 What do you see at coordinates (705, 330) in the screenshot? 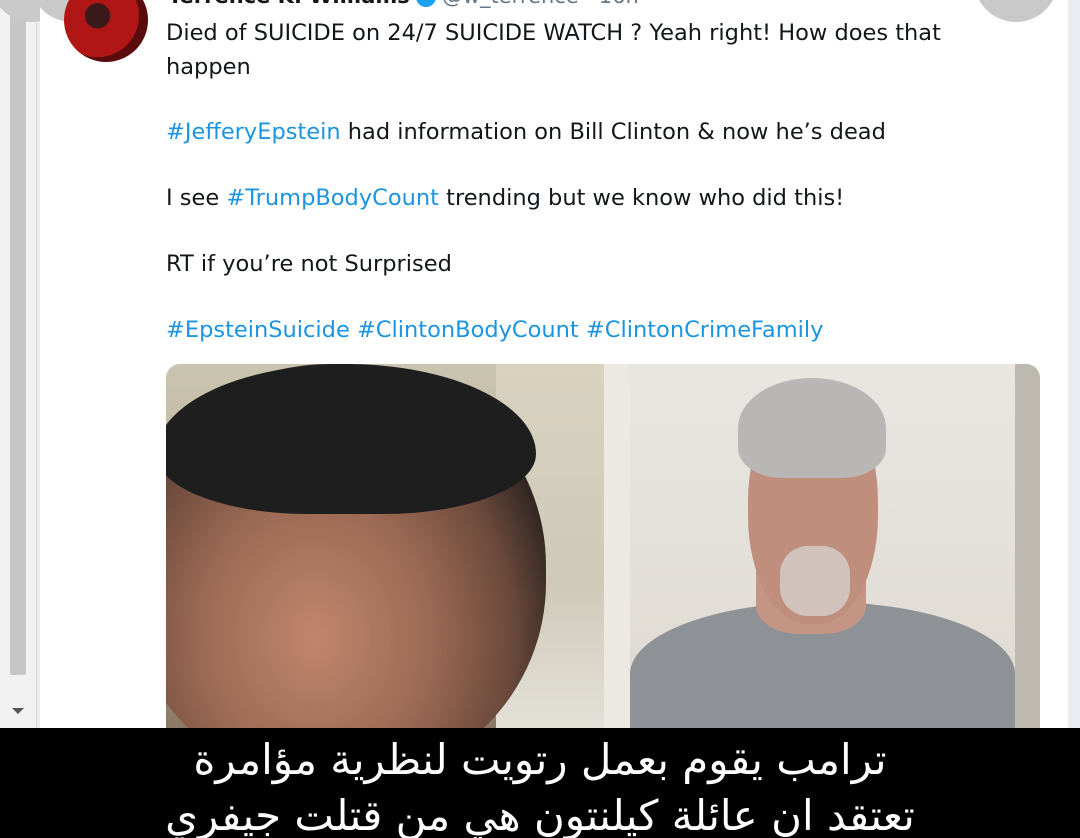
I see `hashtag-link: #ClintonCrimeFamily` at bounding box center [705, 330].